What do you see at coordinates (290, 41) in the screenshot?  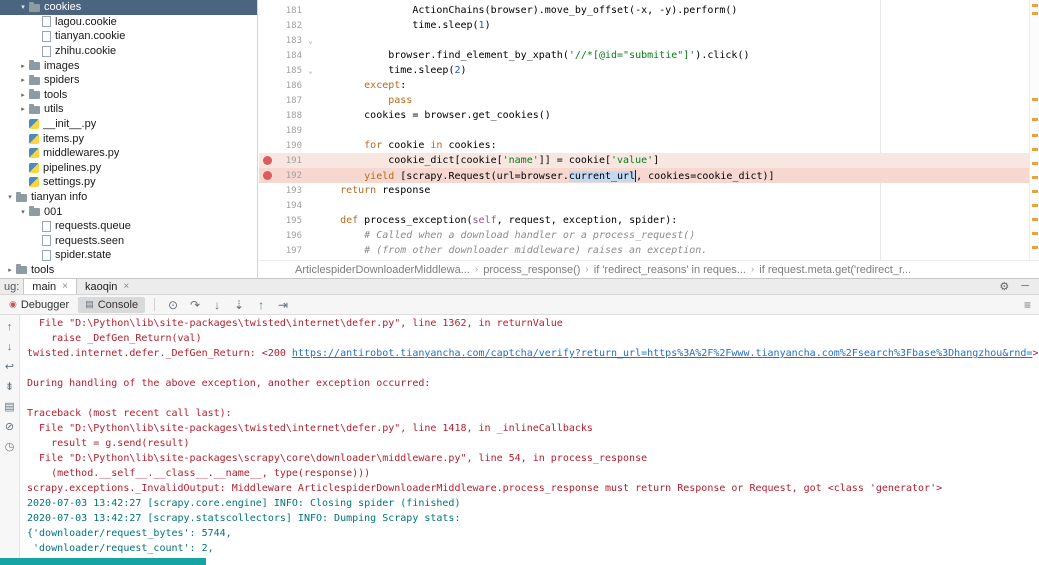 I see `line-number: 183` at bounding box center [290, 41].